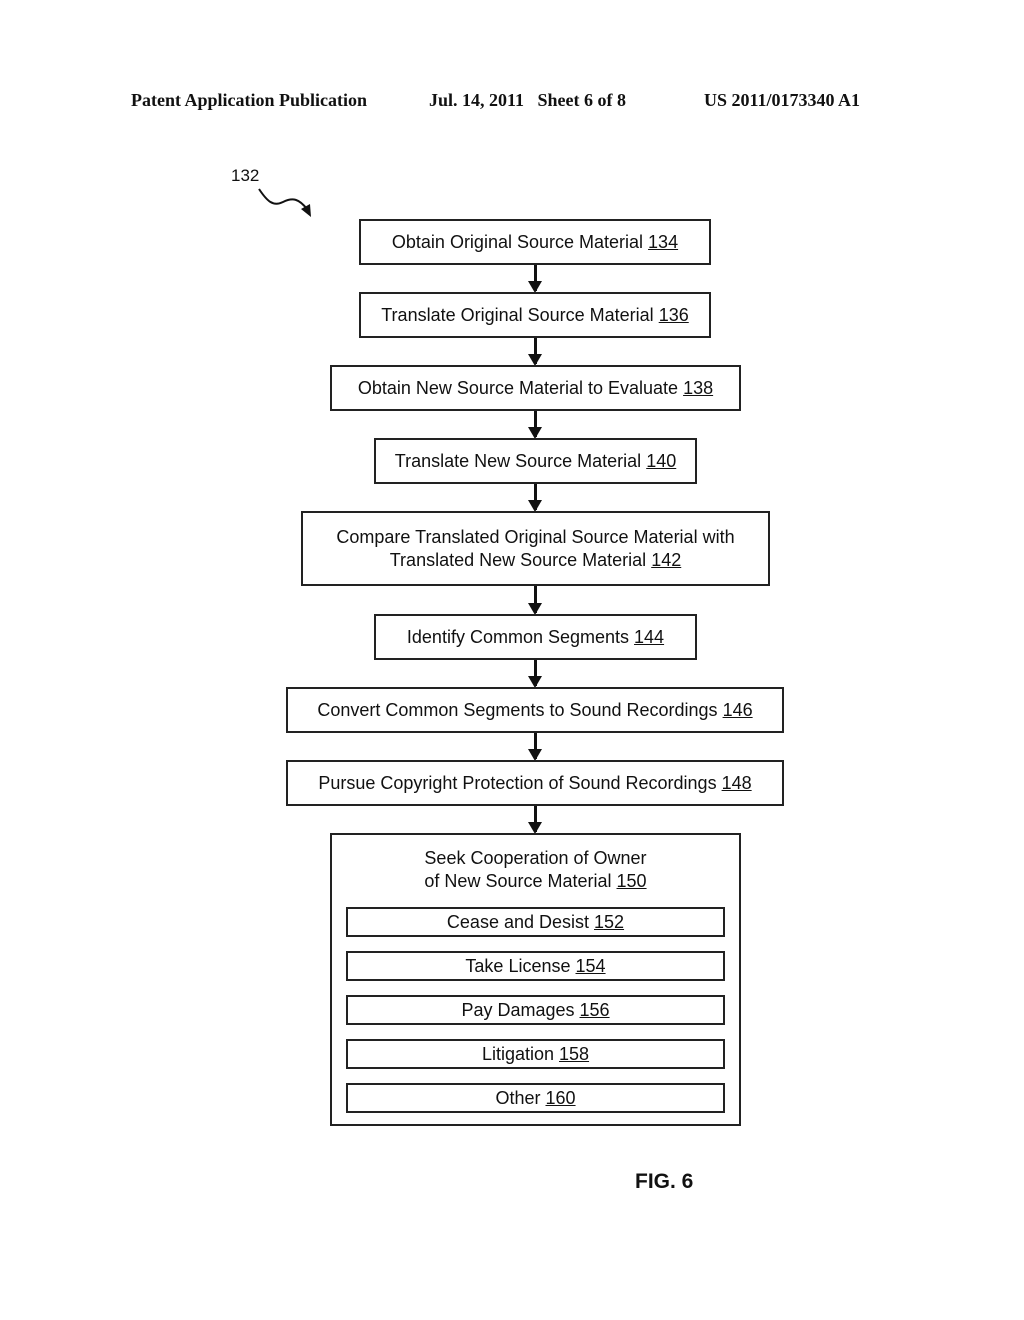  I want to click on patent-number: US 2011/0173340 A1, so click(782, 100).